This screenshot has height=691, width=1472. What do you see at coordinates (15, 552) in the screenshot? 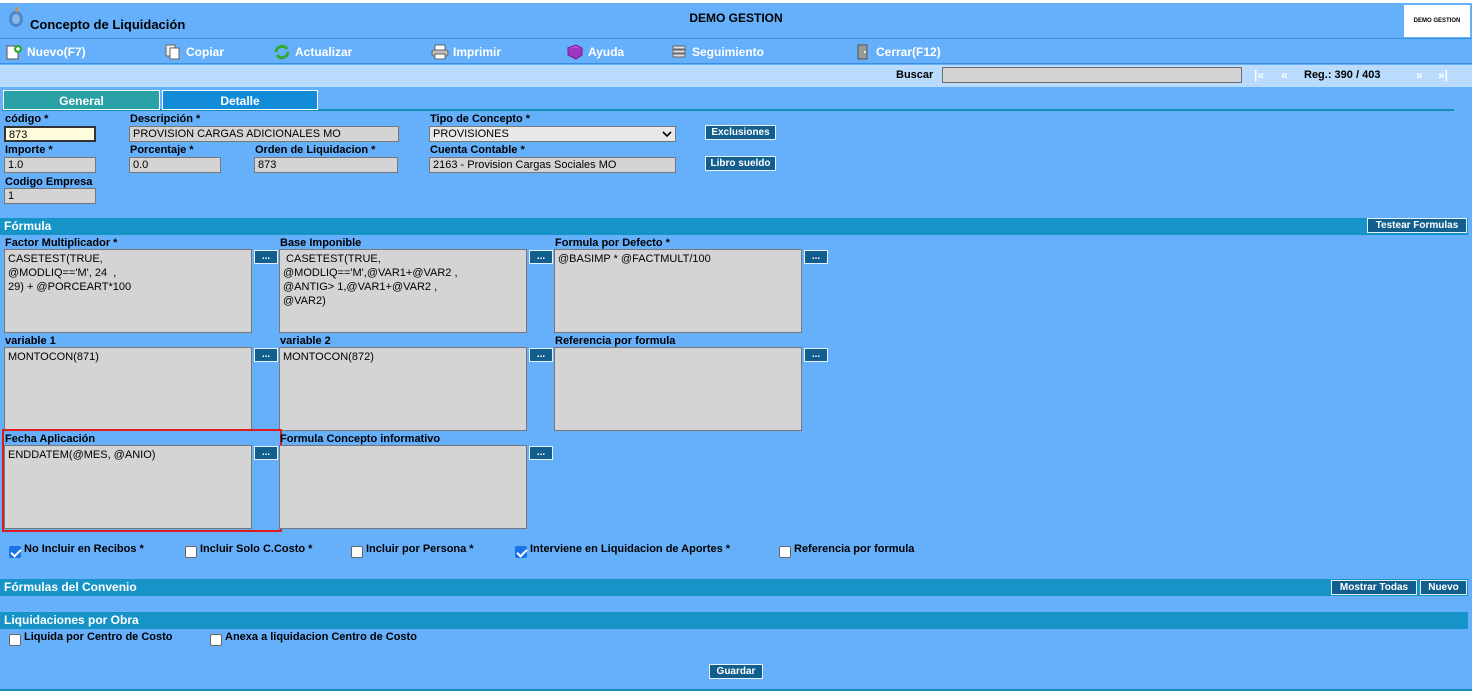
I see `no-incluir-recibos-checkbox` at bounding box center [15, 552].